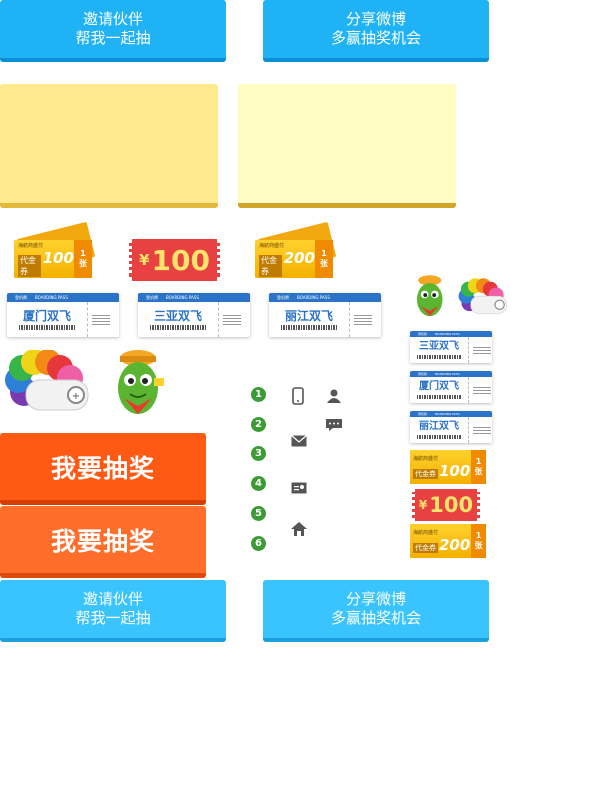 This screenshot has height=800, width=600. What do you see at coordinates (334, 425) in the screenshot?
I see `chat-icon` at bounding box center [334, 425].